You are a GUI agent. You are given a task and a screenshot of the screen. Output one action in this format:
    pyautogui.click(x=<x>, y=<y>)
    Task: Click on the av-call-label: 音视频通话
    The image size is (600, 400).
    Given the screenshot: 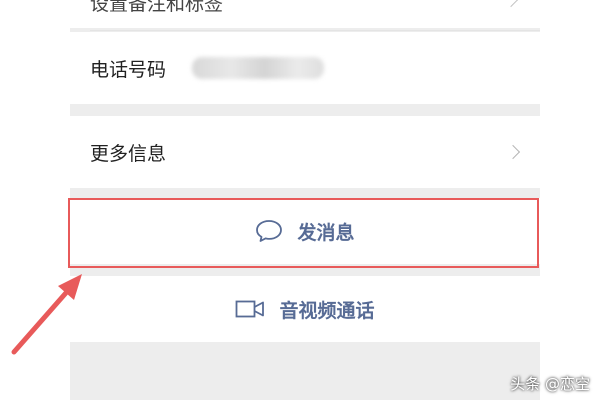 What is the action you would take?
    pyautogui.click(x=327, y=310)
    